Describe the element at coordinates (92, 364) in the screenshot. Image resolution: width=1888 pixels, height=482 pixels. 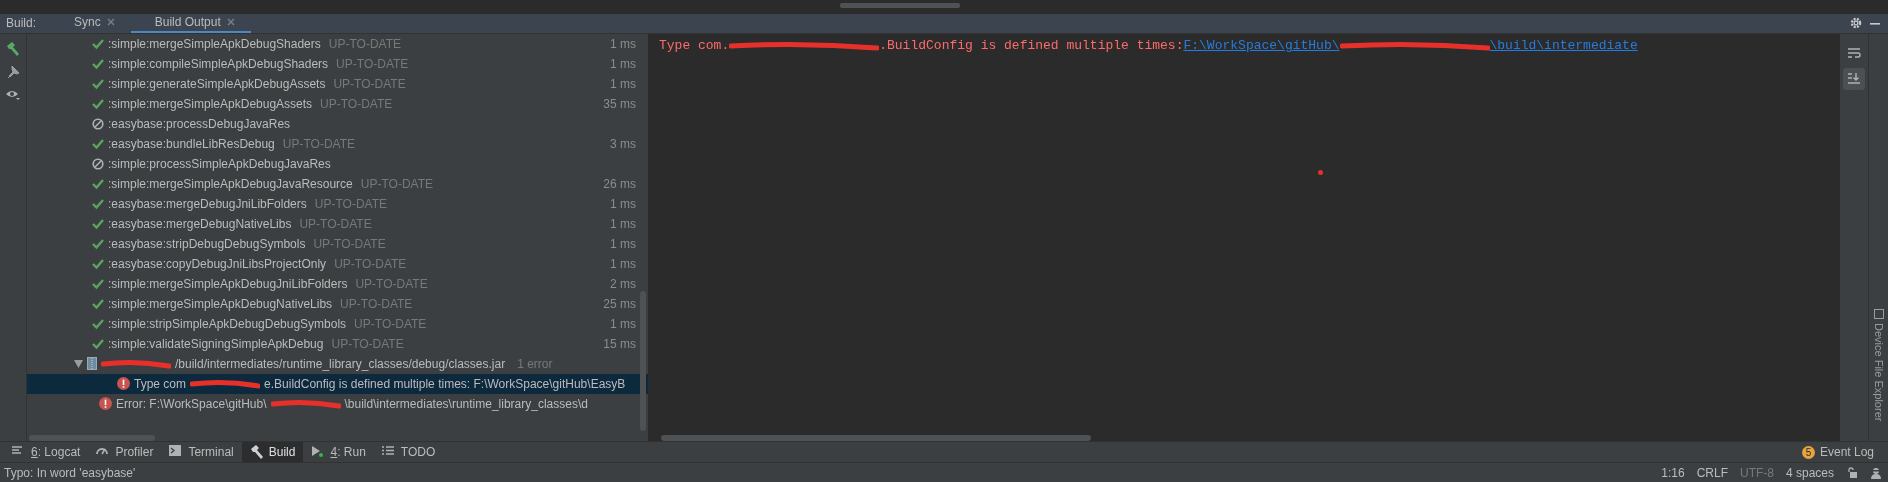
I see `archive-icon` at that location.